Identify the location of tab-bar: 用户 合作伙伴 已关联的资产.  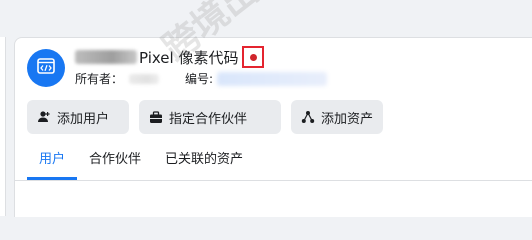
(141, 162).